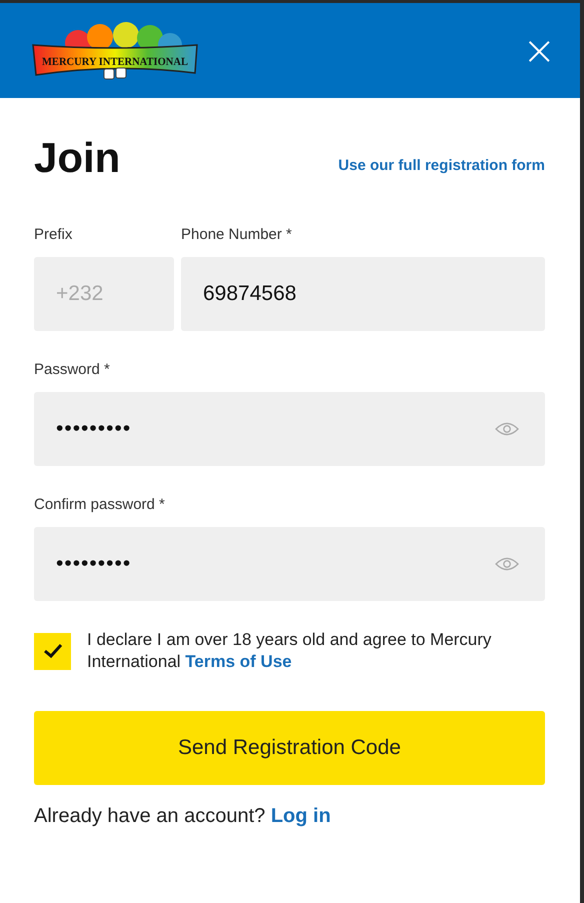 Image resolution: width=584 pixels, height=903 pixels. Describe the element at coordinates (238, 661) in the screenshot. I see `terms-link: Terms of Use` at that location.